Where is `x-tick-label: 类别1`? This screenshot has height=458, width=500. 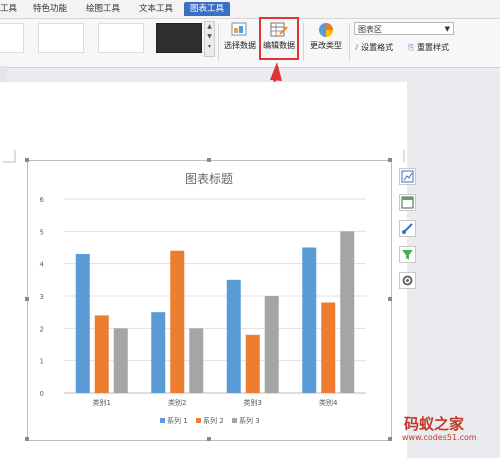 x-tick-label: 类别1 is located at coordinates (102, 402).